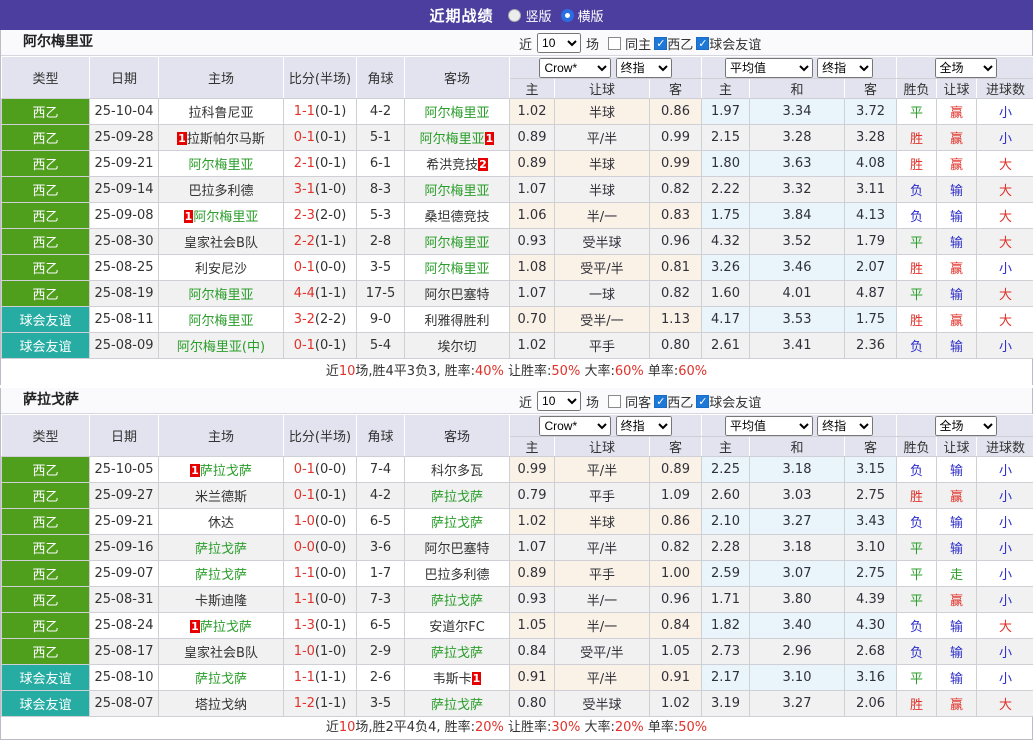  Describe the element at coordinates (957, 294) in the screenshot. I see `cell-result-handicap: 输` at that location.